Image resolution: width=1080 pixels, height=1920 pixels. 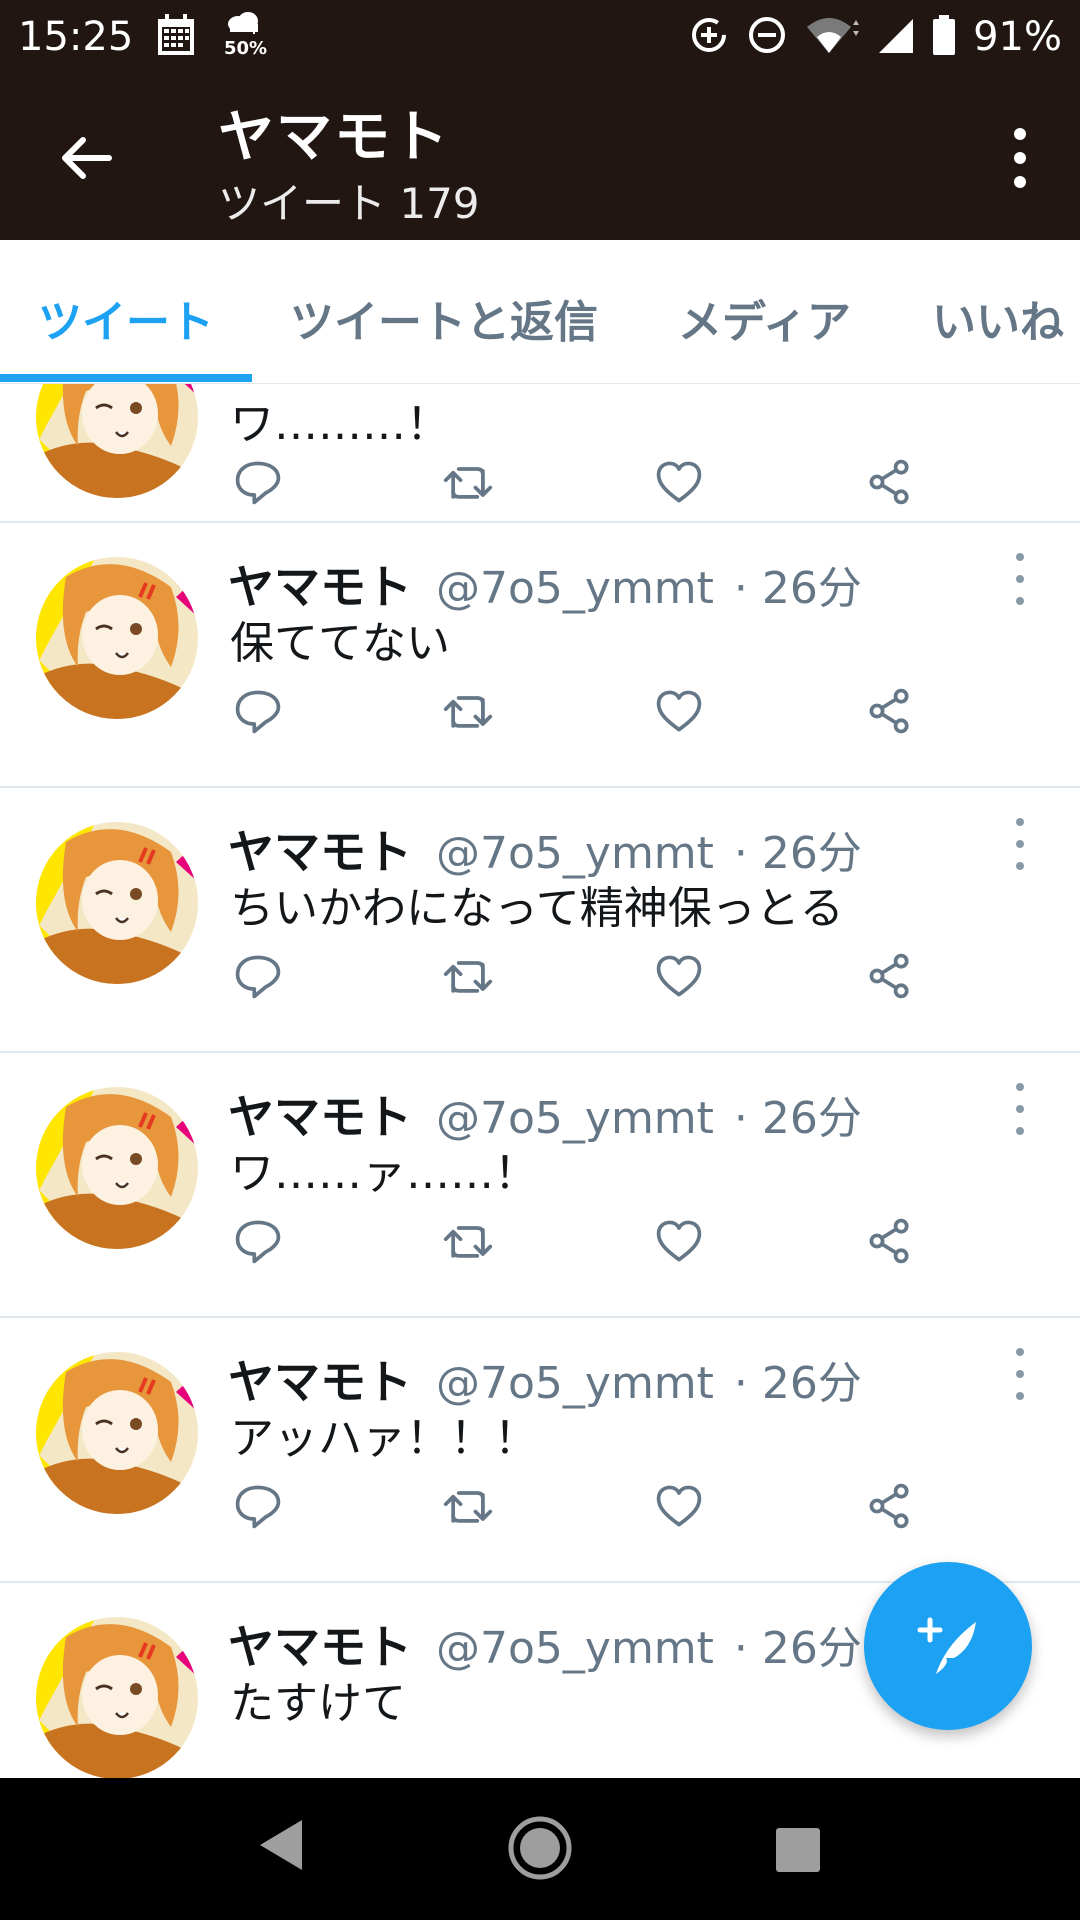 I want to click on weather-icon: 50%, so click(x=245, y=37).